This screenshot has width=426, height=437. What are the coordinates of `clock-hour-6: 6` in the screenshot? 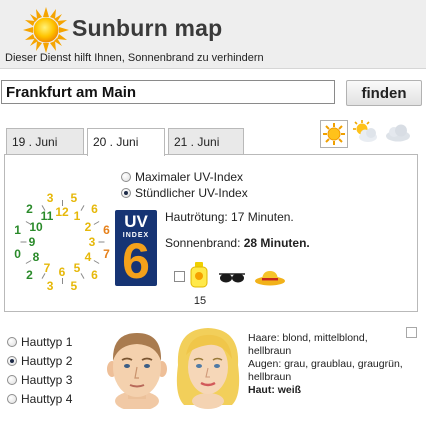 It's located at (62, 272).